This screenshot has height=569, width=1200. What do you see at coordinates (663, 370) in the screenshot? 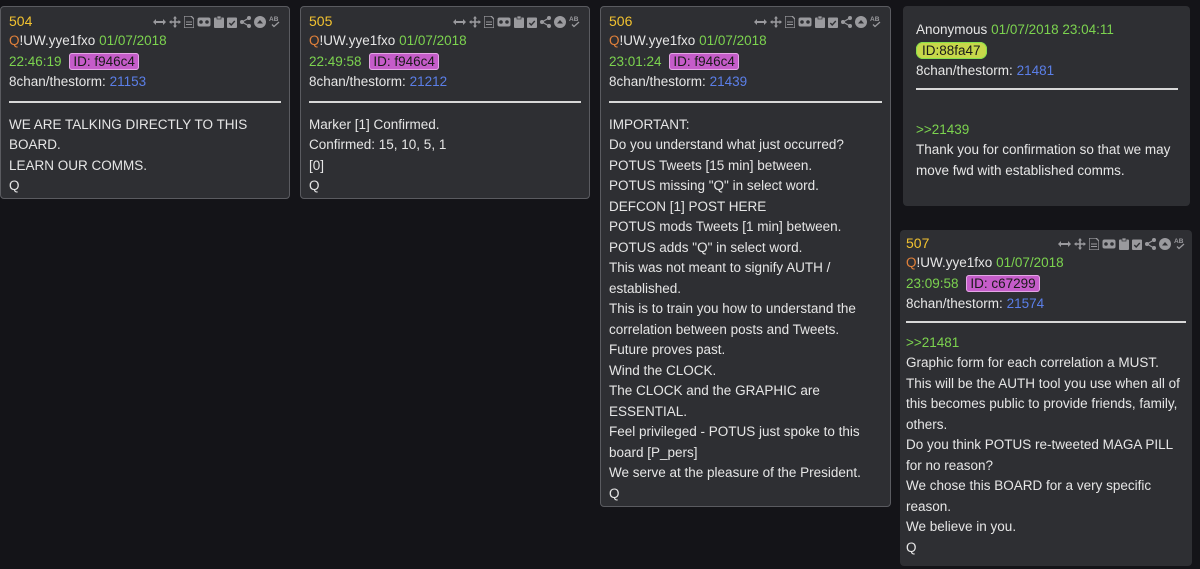
I see `body-line: Wind the CLOCK.` at bounding box center [663, 370].